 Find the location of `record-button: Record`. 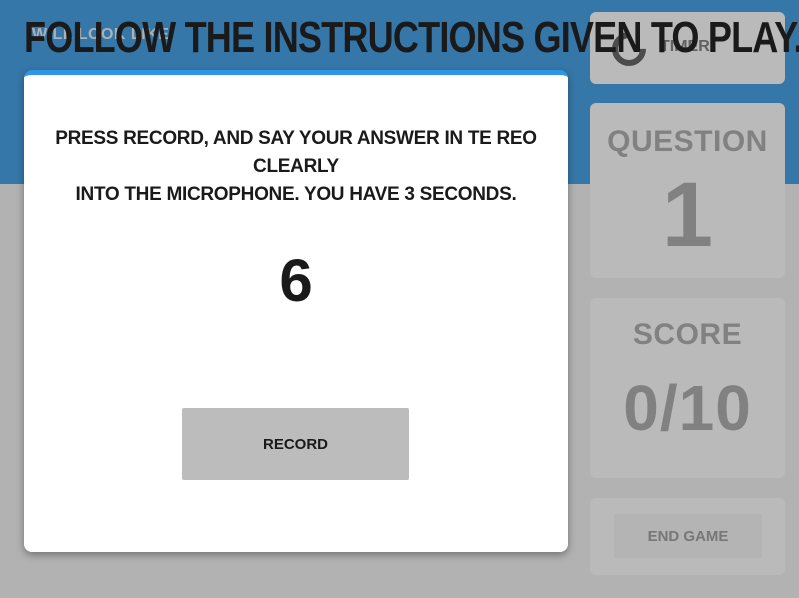

record-button: Record is located at coordinates (295, 444).